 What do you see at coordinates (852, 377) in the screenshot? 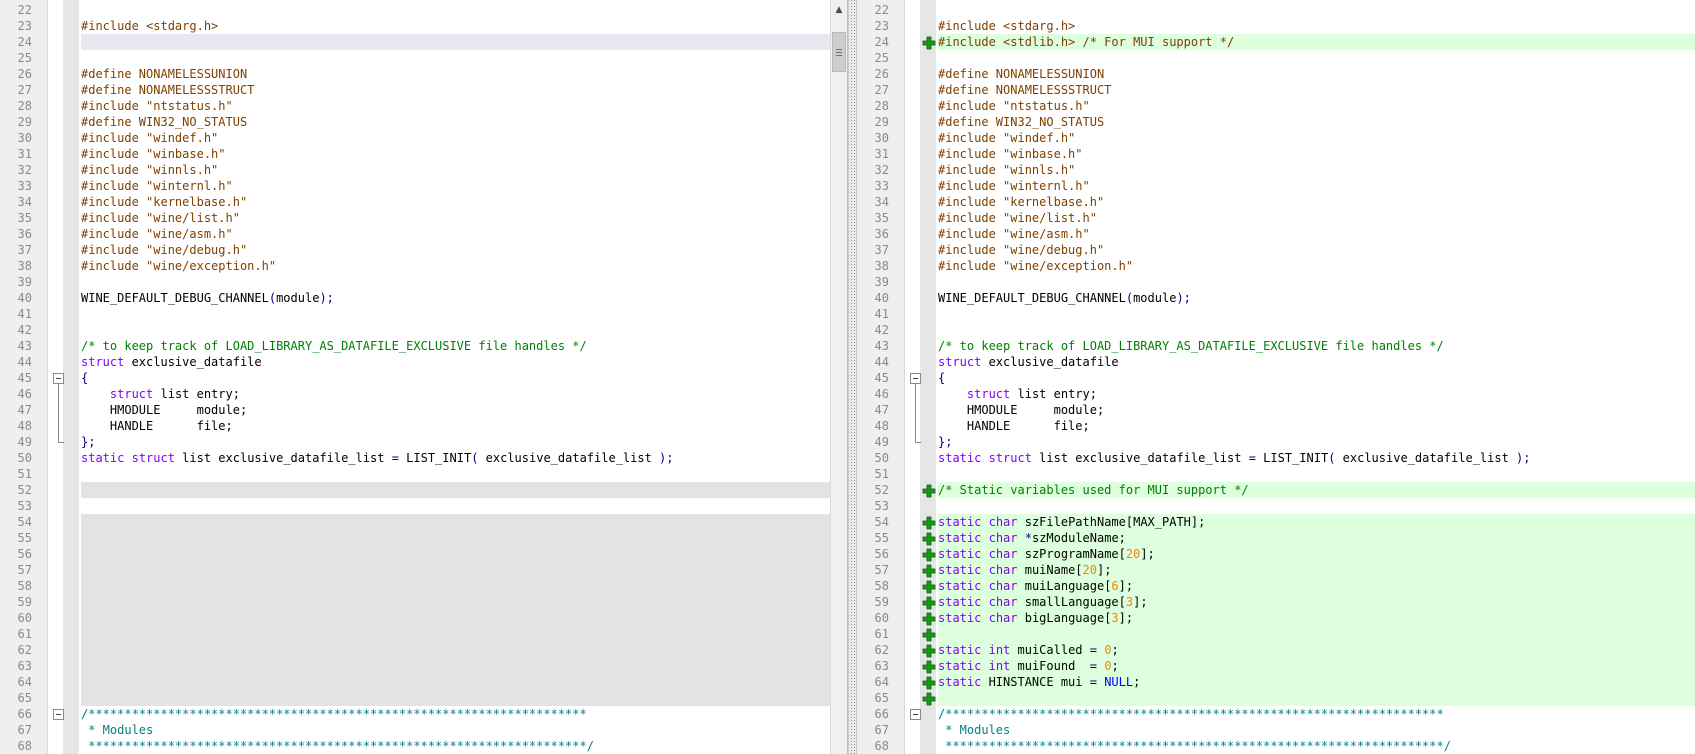
I see `pane-splitter` at bounding box center [852, 377].